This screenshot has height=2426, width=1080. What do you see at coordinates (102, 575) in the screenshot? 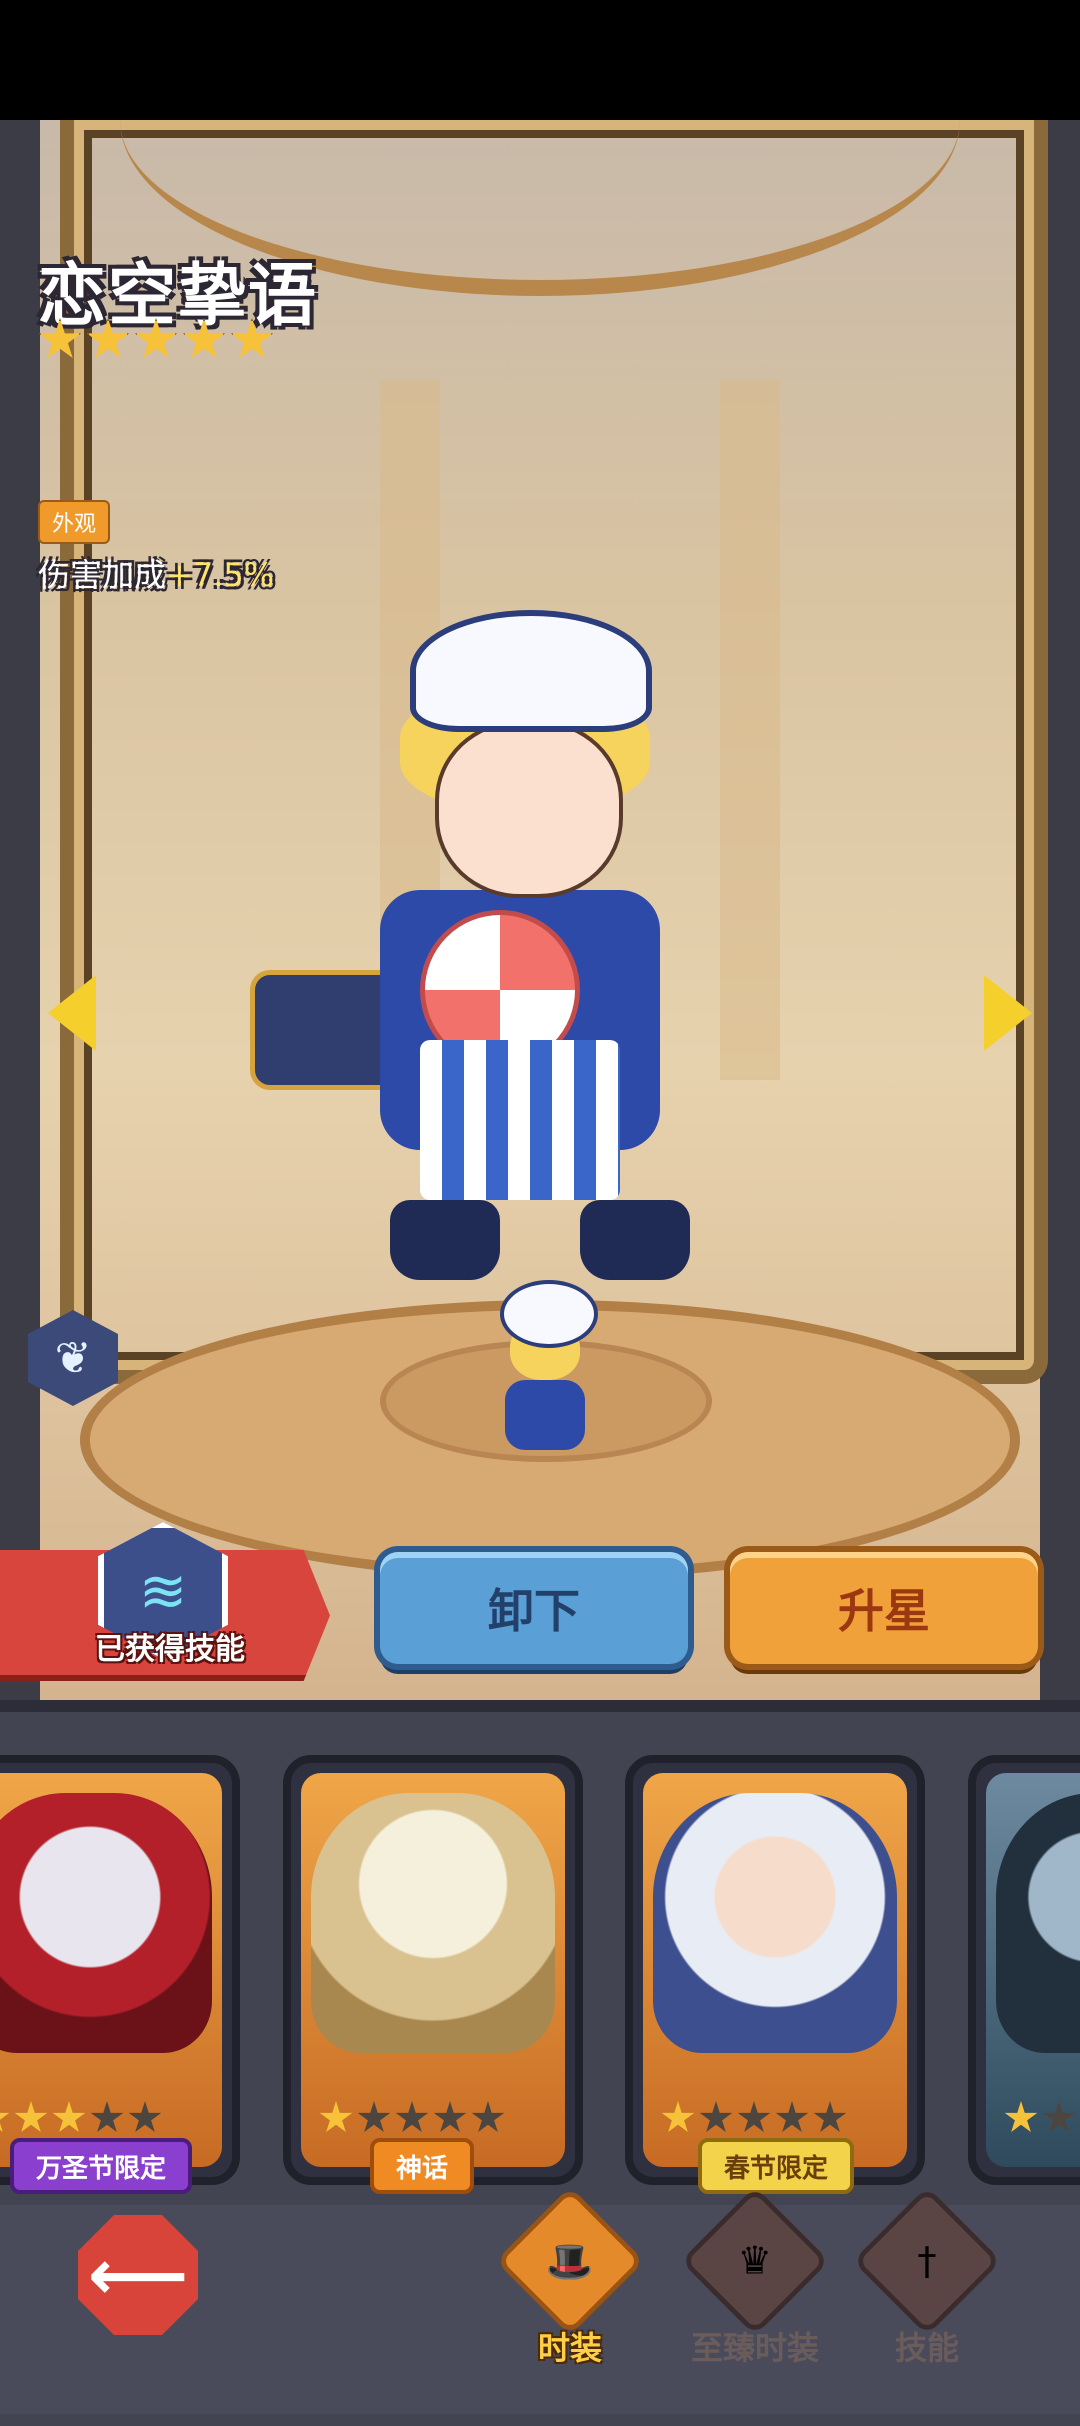
I see `bonus-label: 伤害加成` at bounding box center [102, 575].